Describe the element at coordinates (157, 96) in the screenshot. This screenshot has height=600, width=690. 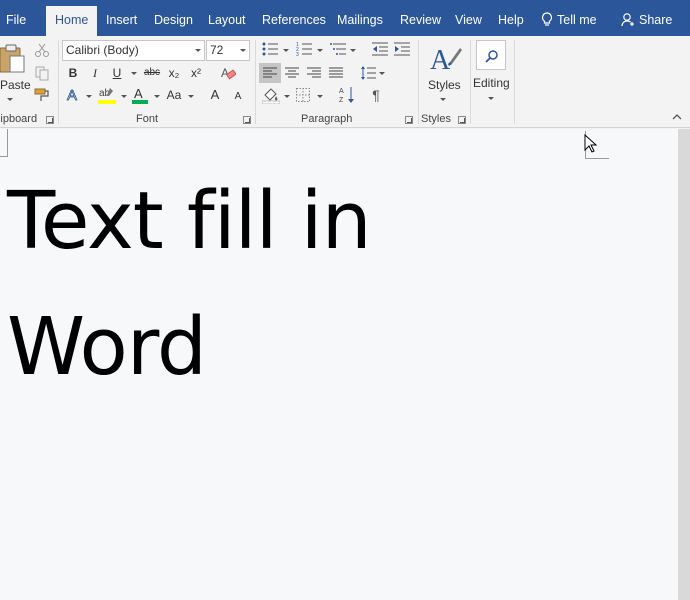
I see `font-color-dropdown-arrow` at that location.